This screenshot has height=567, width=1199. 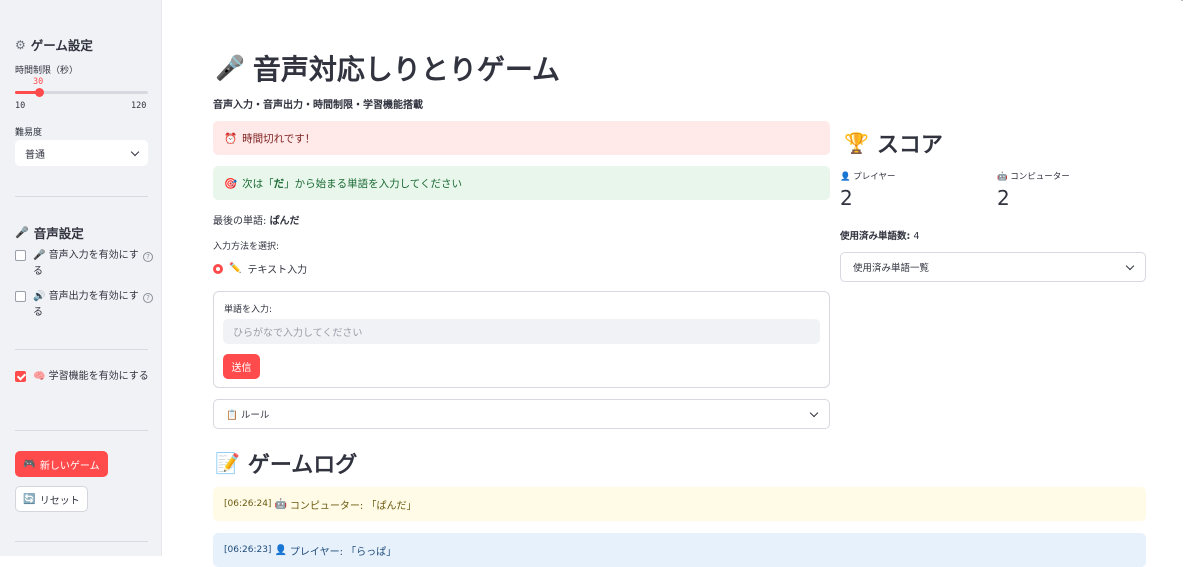 I want to click on computer-score-value: 2, so click(x=1003, y=198).